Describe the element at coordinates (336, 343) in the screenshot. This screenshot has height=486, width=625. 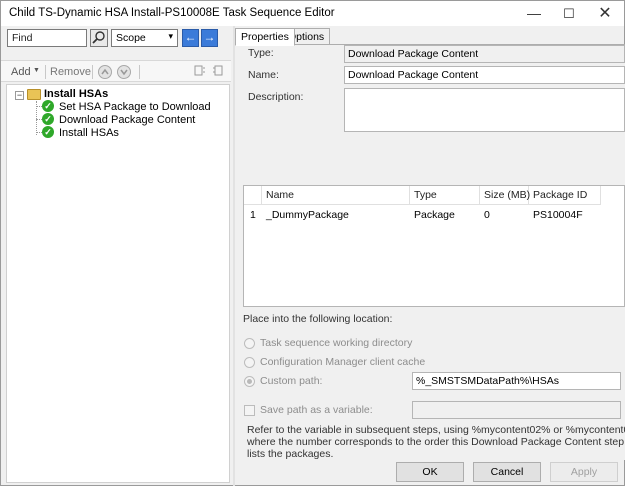
I see `radio-working-directory-label: Task sequence working directory` at that location.